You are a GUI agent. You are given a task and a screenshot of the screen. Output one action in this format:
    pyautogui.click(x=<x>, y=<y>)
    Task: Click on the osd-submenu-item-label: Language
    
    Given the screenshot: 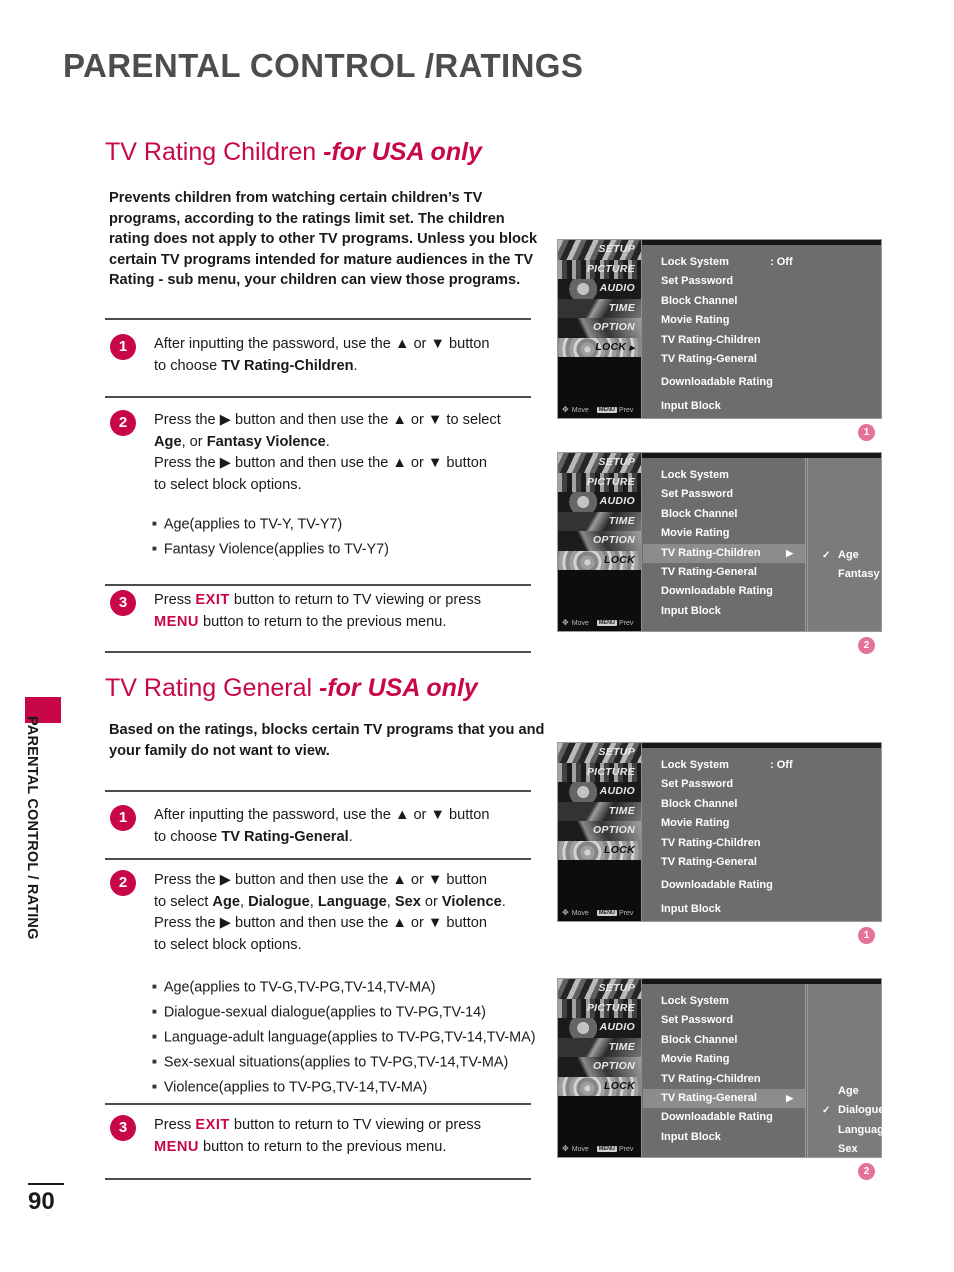 What is the action you would take?
    pyautogui.click(x=864, y=1129)
    